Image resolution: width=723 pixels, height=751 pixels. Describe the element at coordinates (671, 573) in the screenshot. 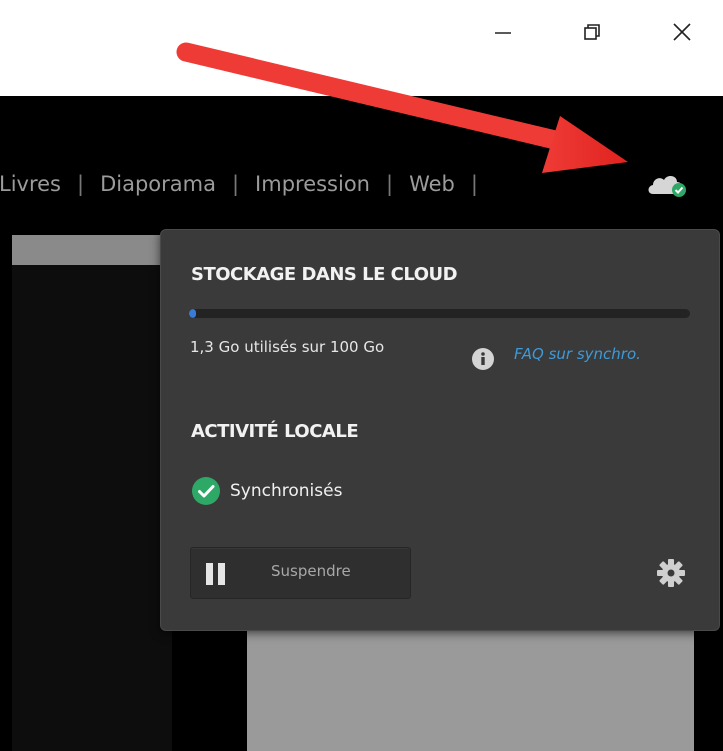

I see `gear-icon` at that location.